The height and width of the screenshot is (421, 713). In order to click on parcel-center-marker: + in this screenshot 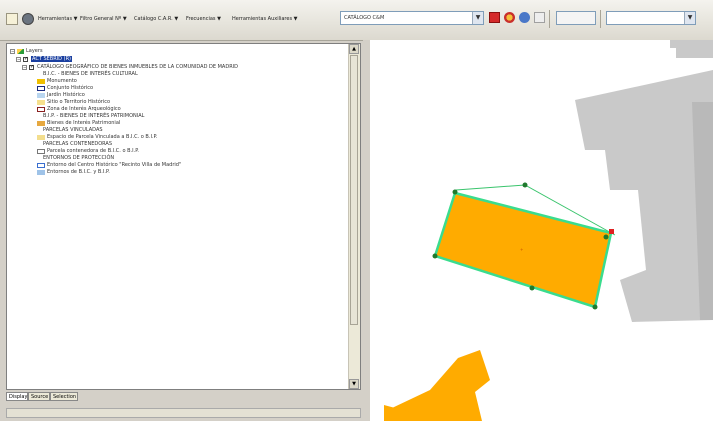, I will do `click(521, 249)`.